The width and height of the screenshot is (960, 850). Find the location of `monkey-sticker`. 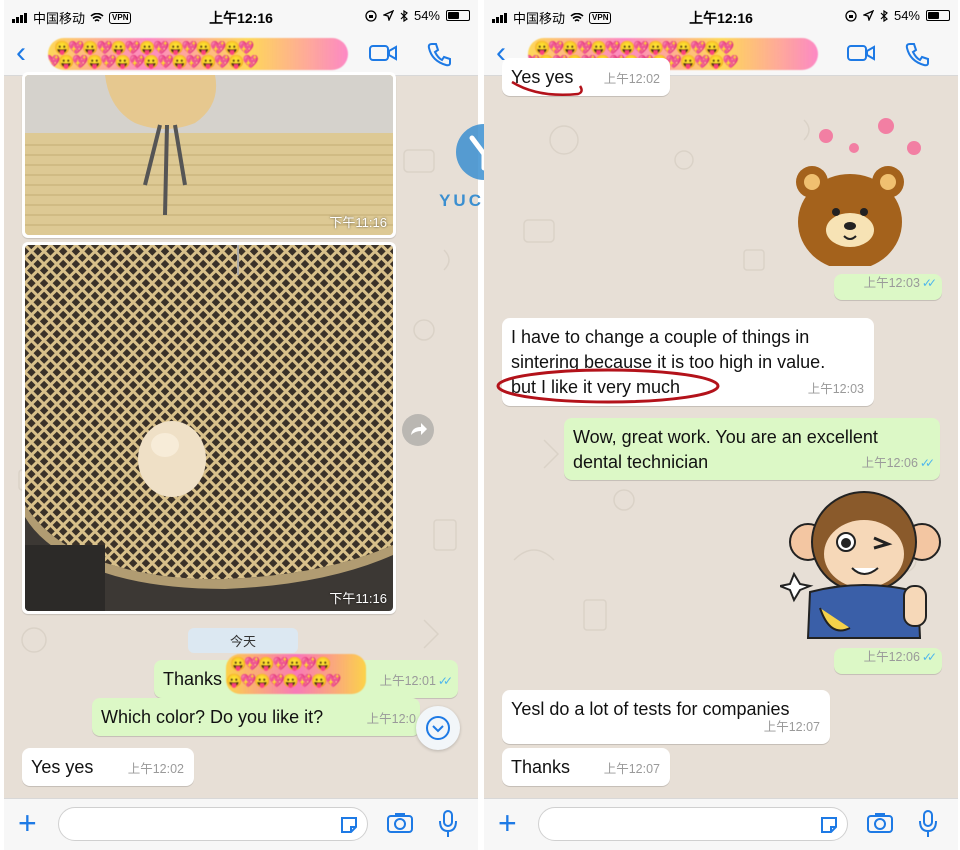

monkey-sticker is located at coordinates (865, 568).